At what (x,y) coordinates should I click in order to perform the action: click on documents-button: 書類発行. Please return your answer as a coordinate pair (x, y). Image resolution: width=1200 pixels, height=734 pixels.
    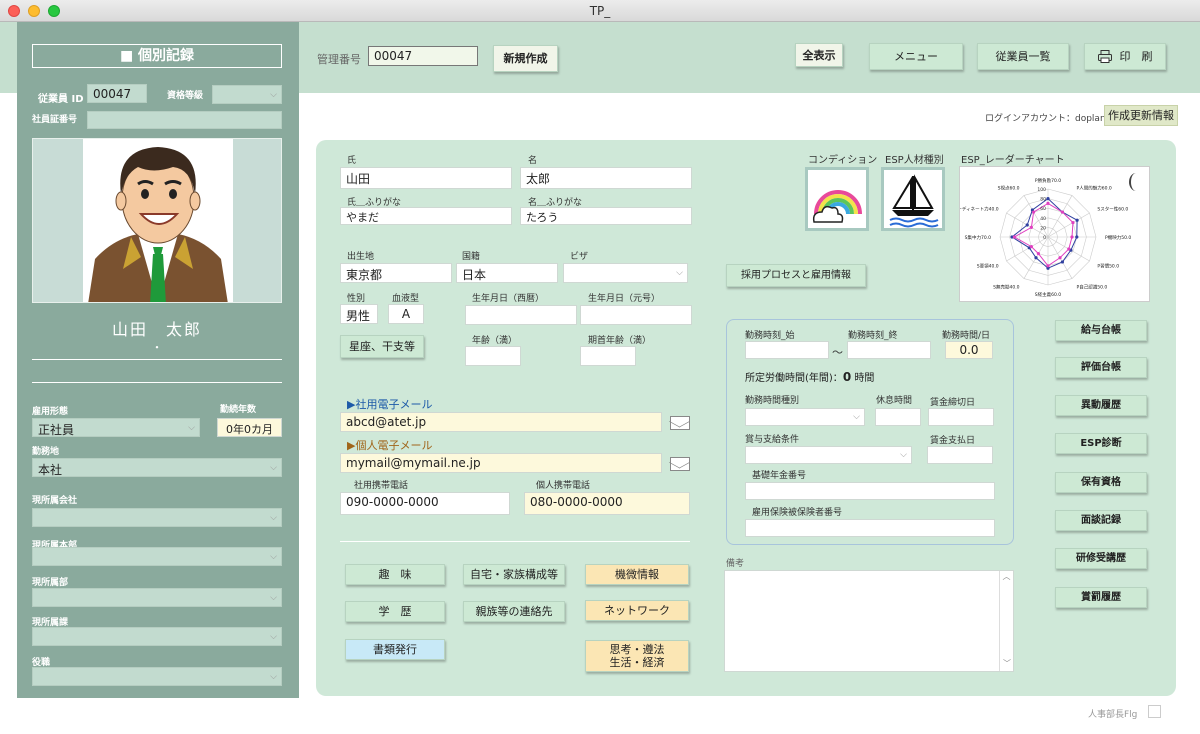
    Looking at the image, I should click on (395, 649).